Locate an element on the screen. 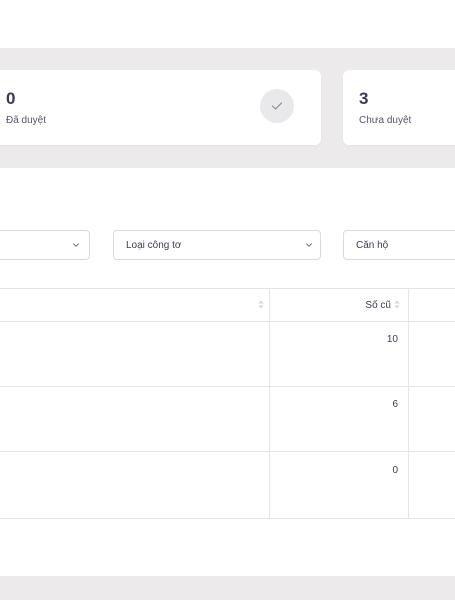  apartment-select: Căn hộ is located at coordinates (399, 245).